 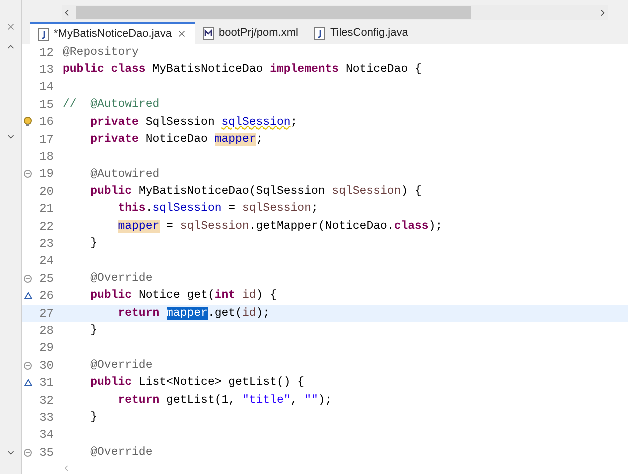 I want to click on code-line: public Notice get(int id) {, so click(x=184, y=296).